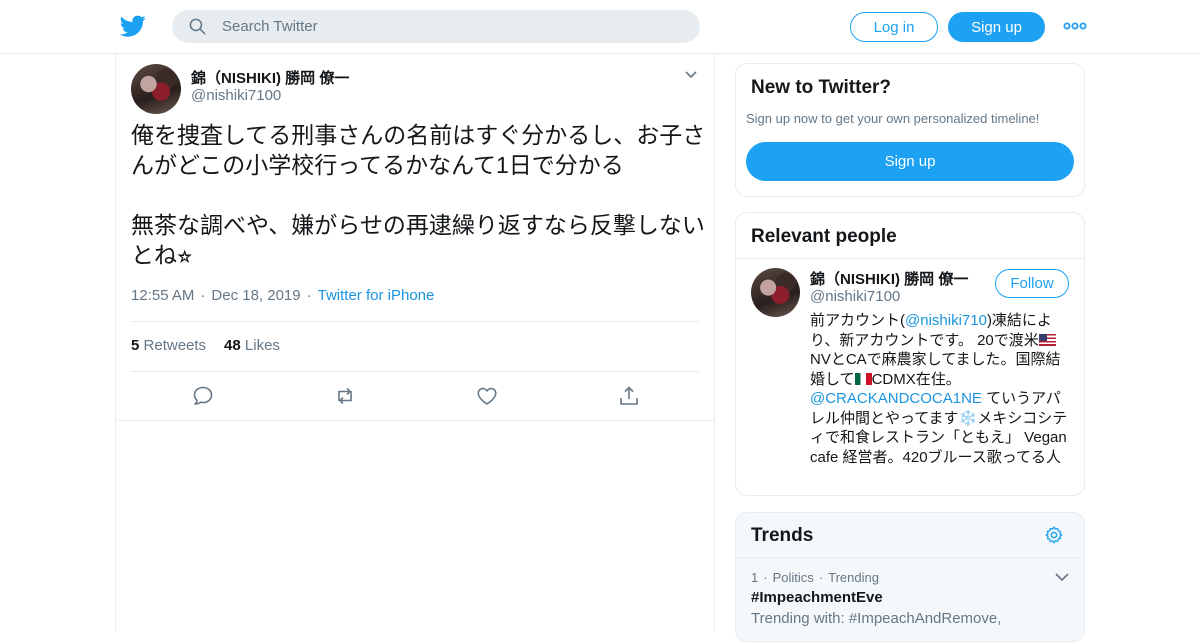 The height and width of the screenshot is (642, 1200). What do you see at coordinates (162, 295) in the screenshot?
I see `tweet-time: 12:55 AM` at bounding box center [162, 295].